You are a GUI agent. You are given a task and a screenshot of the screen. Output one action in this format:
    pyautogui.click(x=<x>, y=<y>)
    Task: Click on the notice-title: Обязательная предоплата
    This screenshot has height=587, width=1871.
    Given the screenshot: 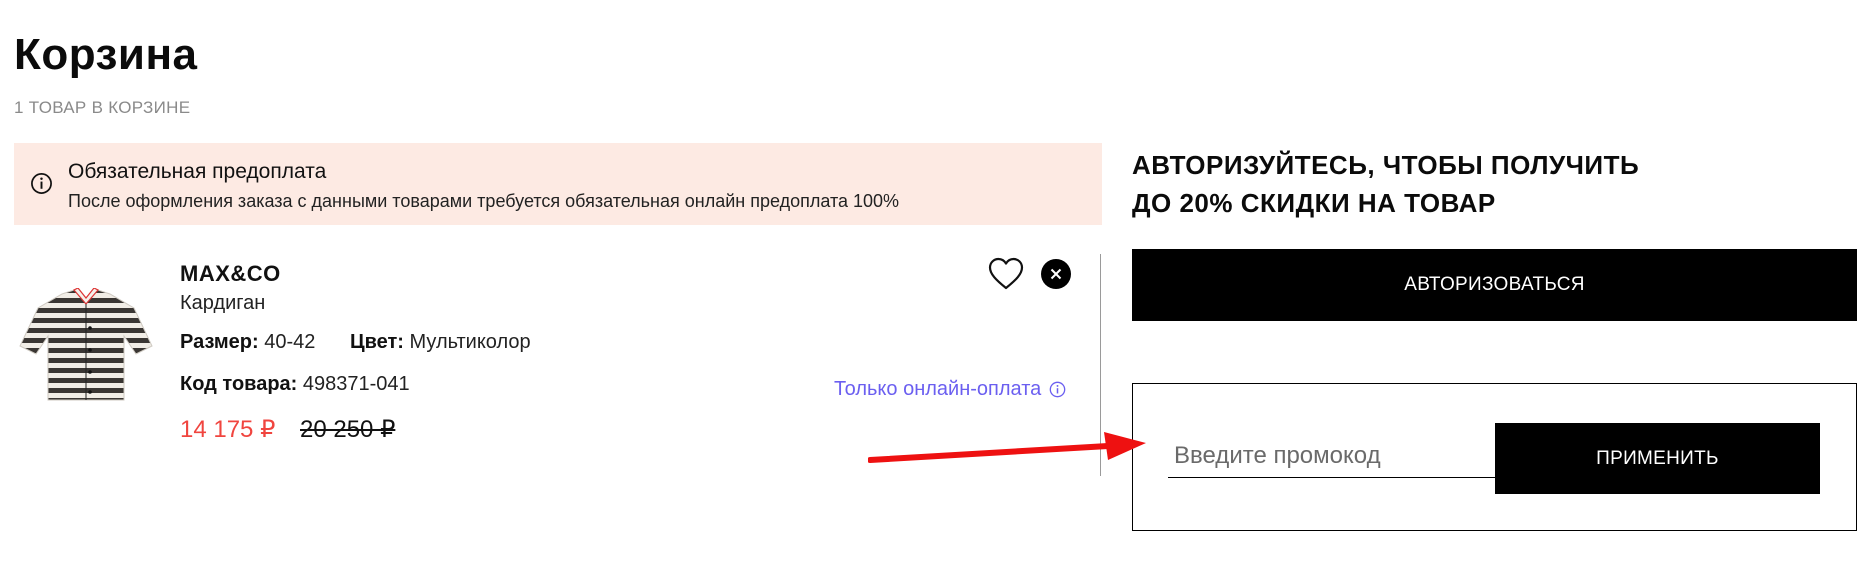 What is the action you would take?
    pyautogui.click(x=197, y=171)
    